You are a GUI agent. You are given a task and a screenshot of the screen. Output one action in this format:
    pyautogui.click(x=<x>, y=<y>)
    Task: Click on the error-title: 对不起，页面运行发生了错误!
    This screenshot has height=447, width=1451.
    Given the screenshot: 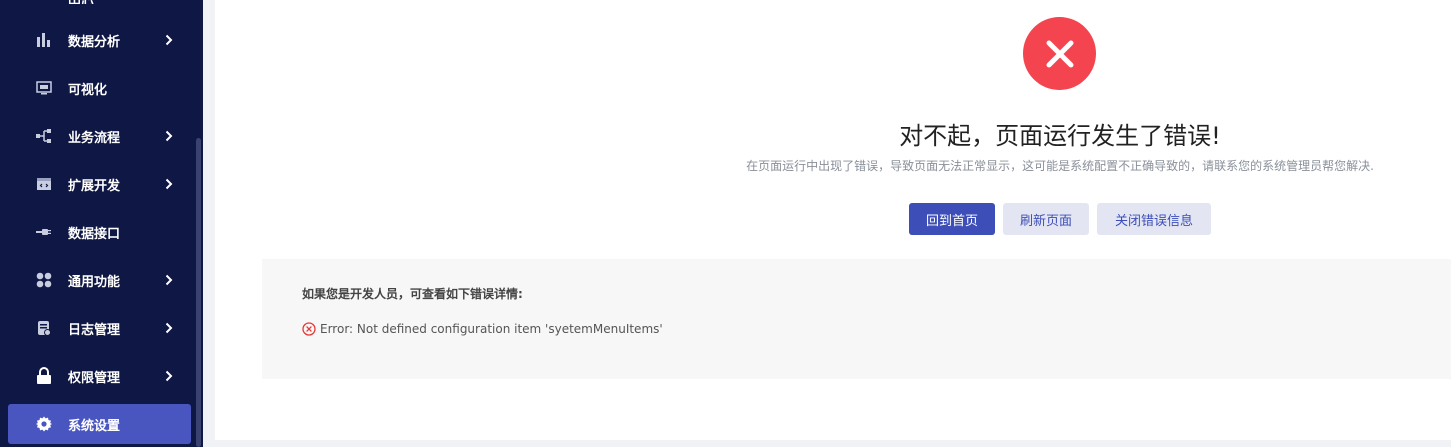 What is the action you would take?
    pyautogui.click(x=1060, y=136)
    